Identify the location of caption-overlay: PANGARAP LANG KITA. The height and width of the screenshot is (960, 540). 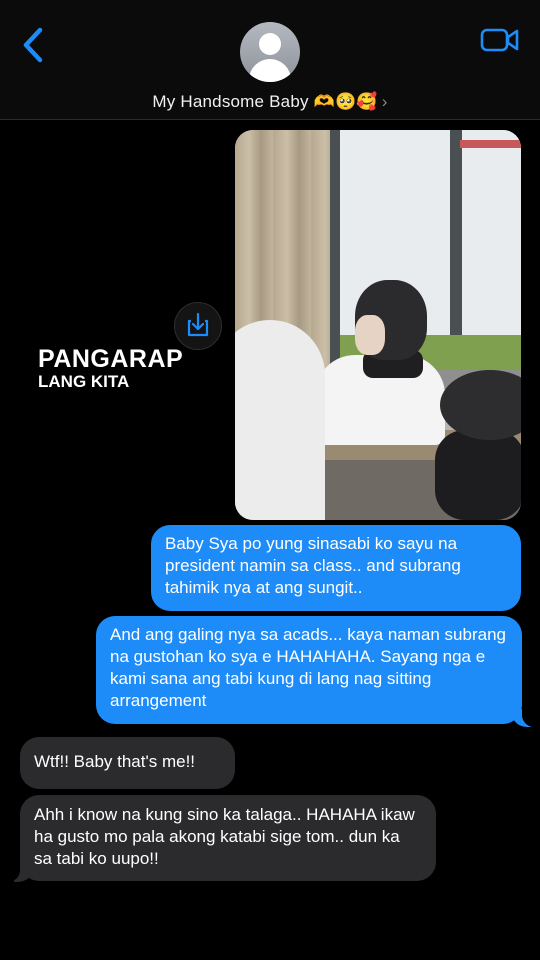
(110, 369).